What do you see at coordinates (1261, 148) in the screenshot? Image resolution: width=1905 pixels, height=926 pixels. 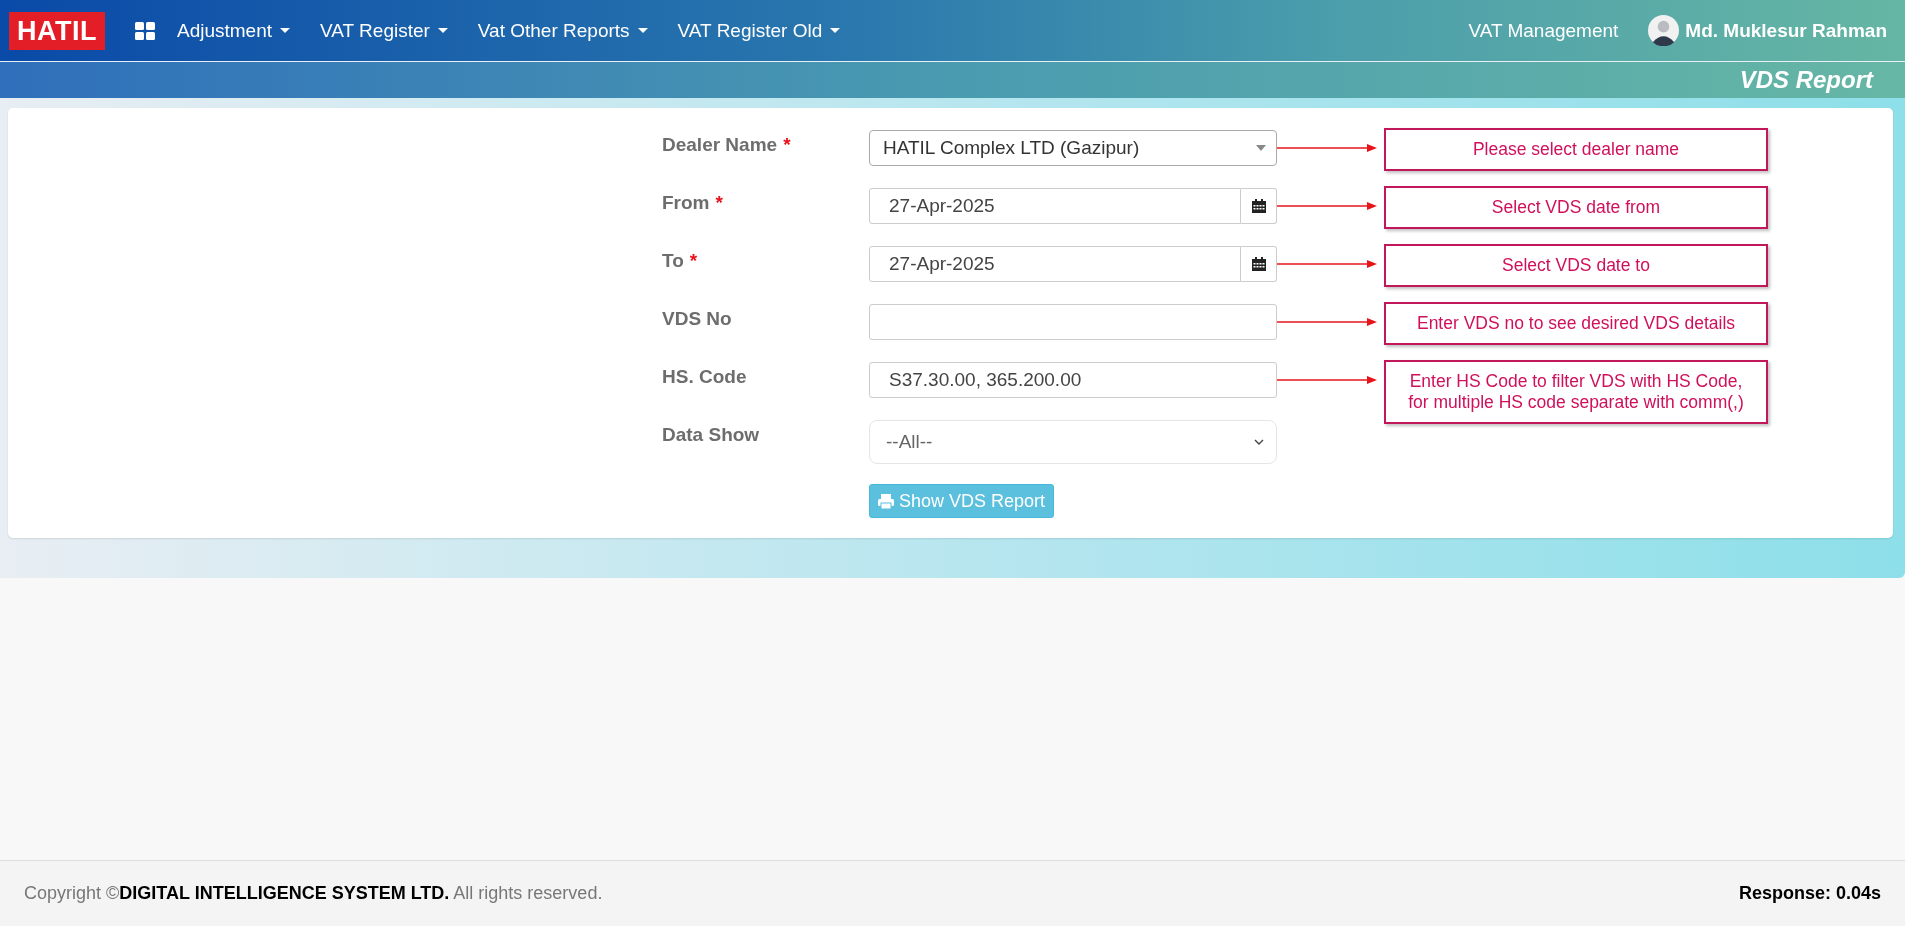 I see `dropdown-caret-icon` at bounding box center [1261, 148].